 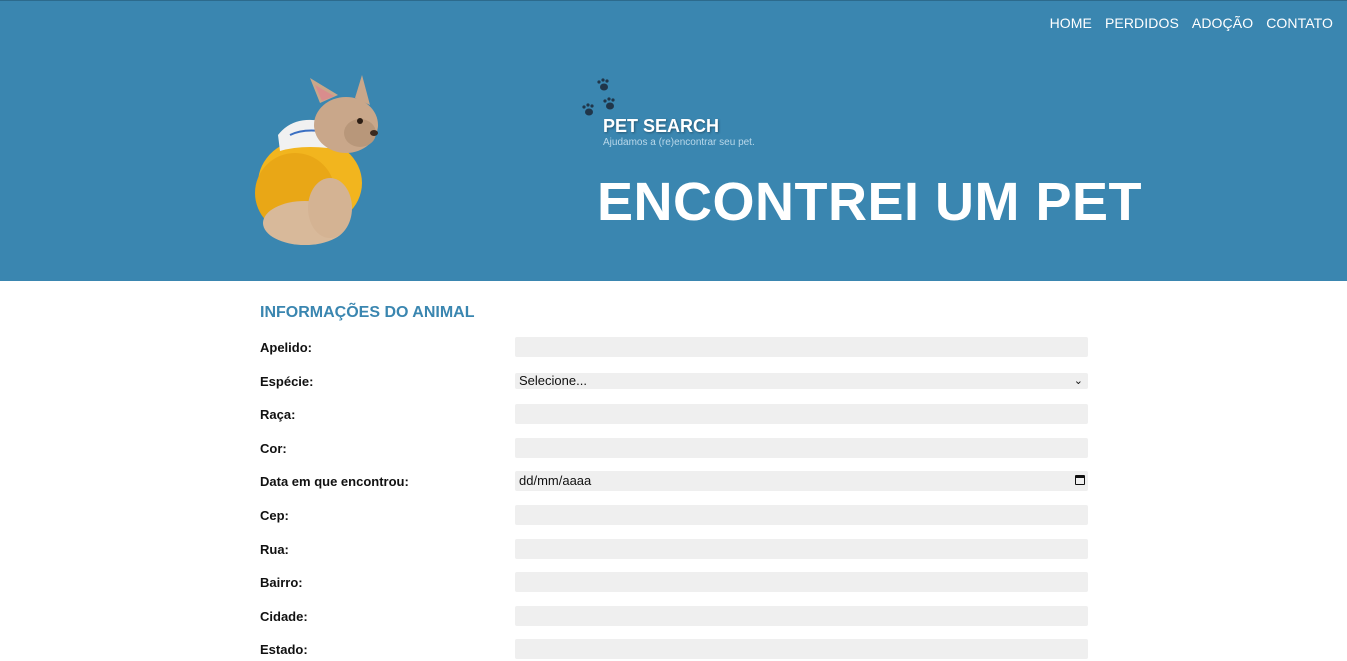 I want to click on form-row-especie: Espécie: Selecione... ⌄, so click(x=675, y=382).